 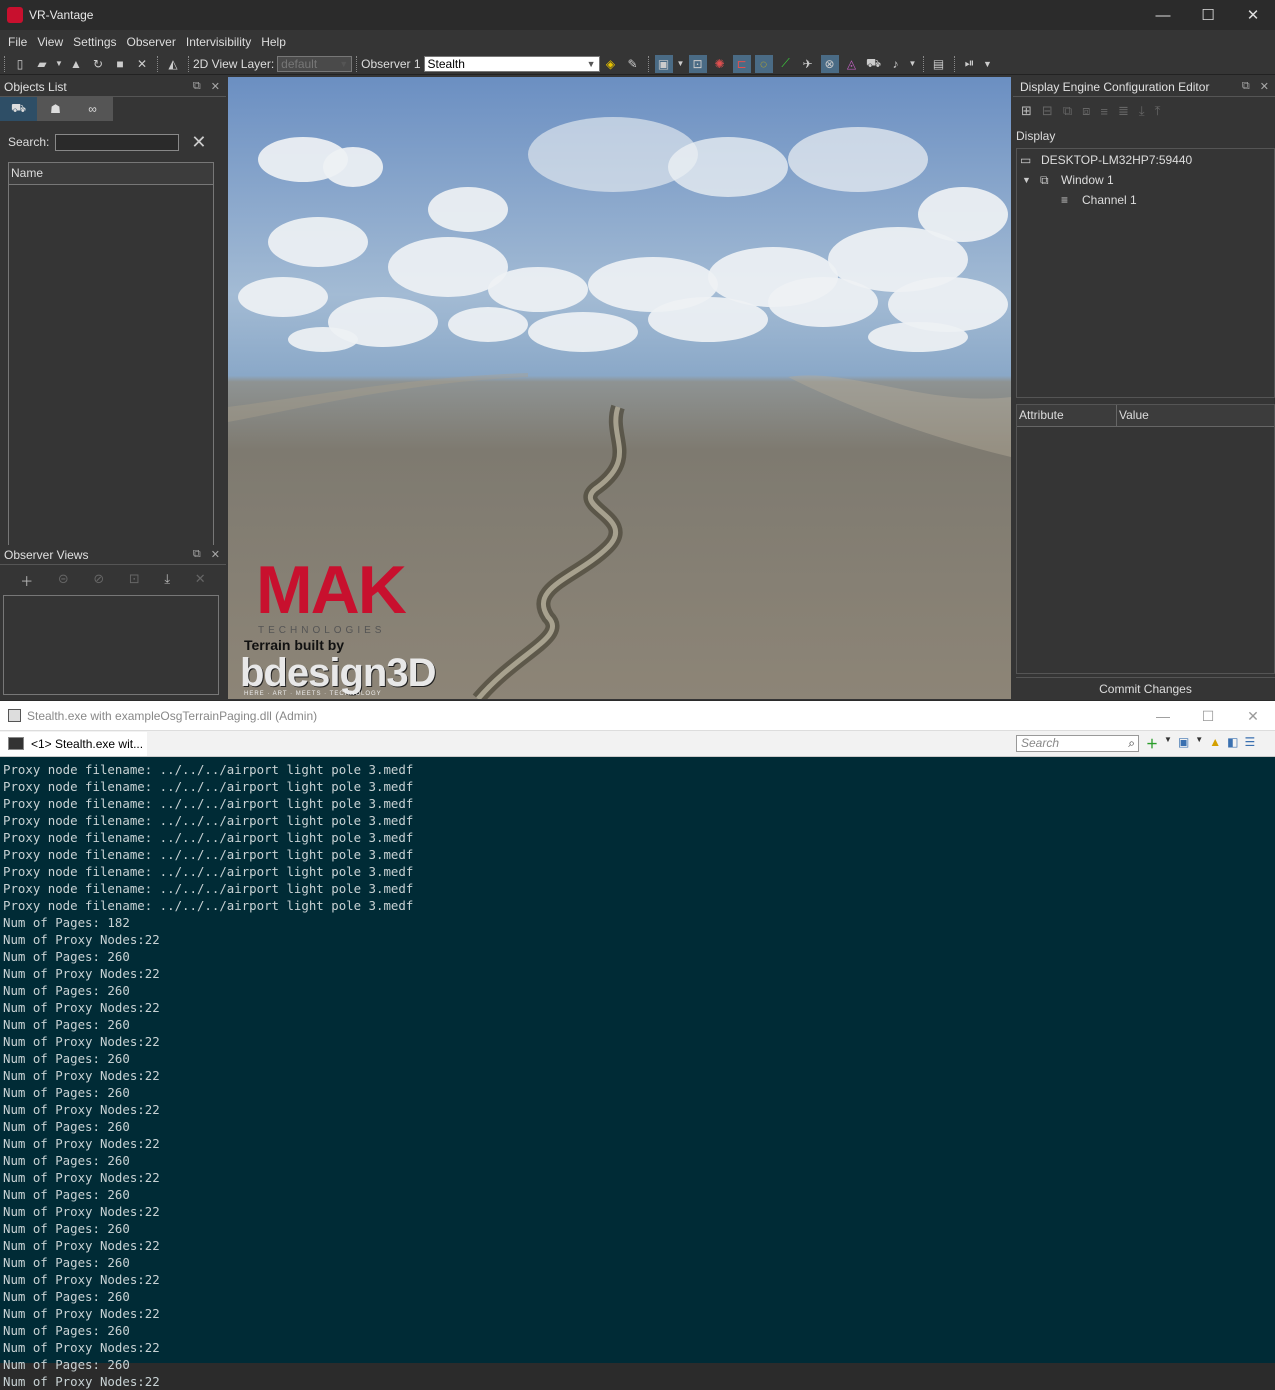 What do you see at coordinates (198, 142) in the screenshot?
I see `clear-search-icon: ✕` at bounding box center [198, 142].